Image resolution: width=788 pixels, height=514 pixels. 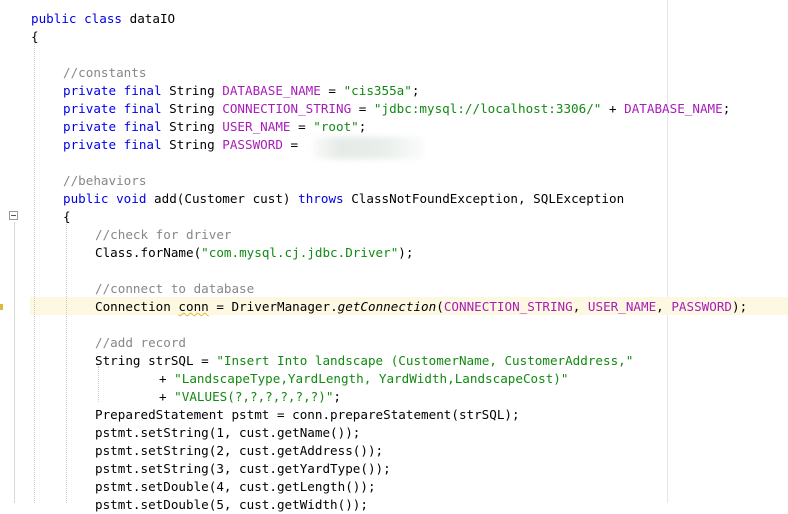 What do you see at coordinates (321, 198) in the screenshot?
I see `keyword: throws` at bounding box center [321, 198].